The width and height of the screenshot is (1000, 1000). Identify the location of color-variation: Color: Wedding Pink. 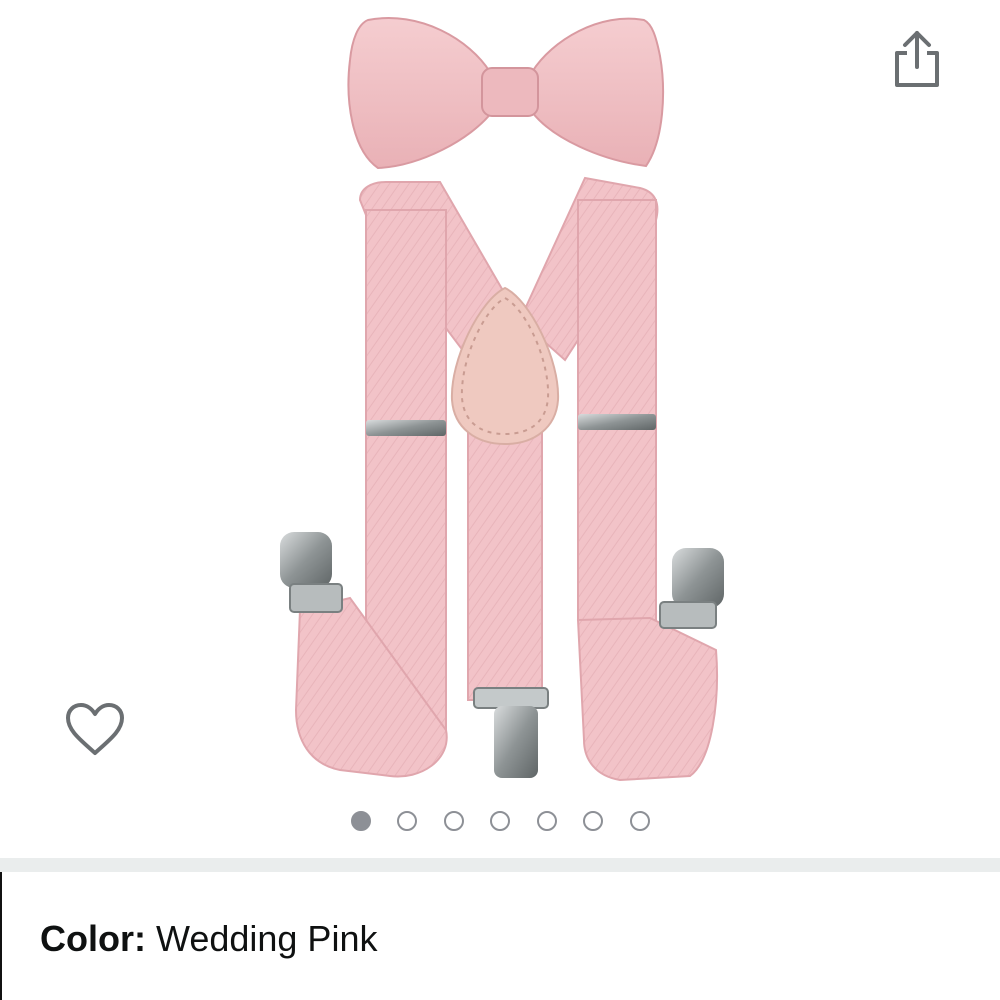
(208, 939).